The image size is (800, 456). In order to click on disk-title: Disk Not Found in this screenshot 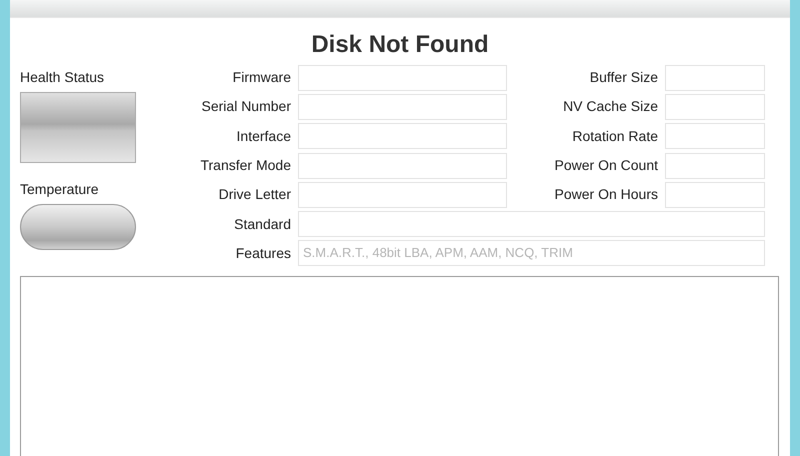, I will do `click(400, 45)`.